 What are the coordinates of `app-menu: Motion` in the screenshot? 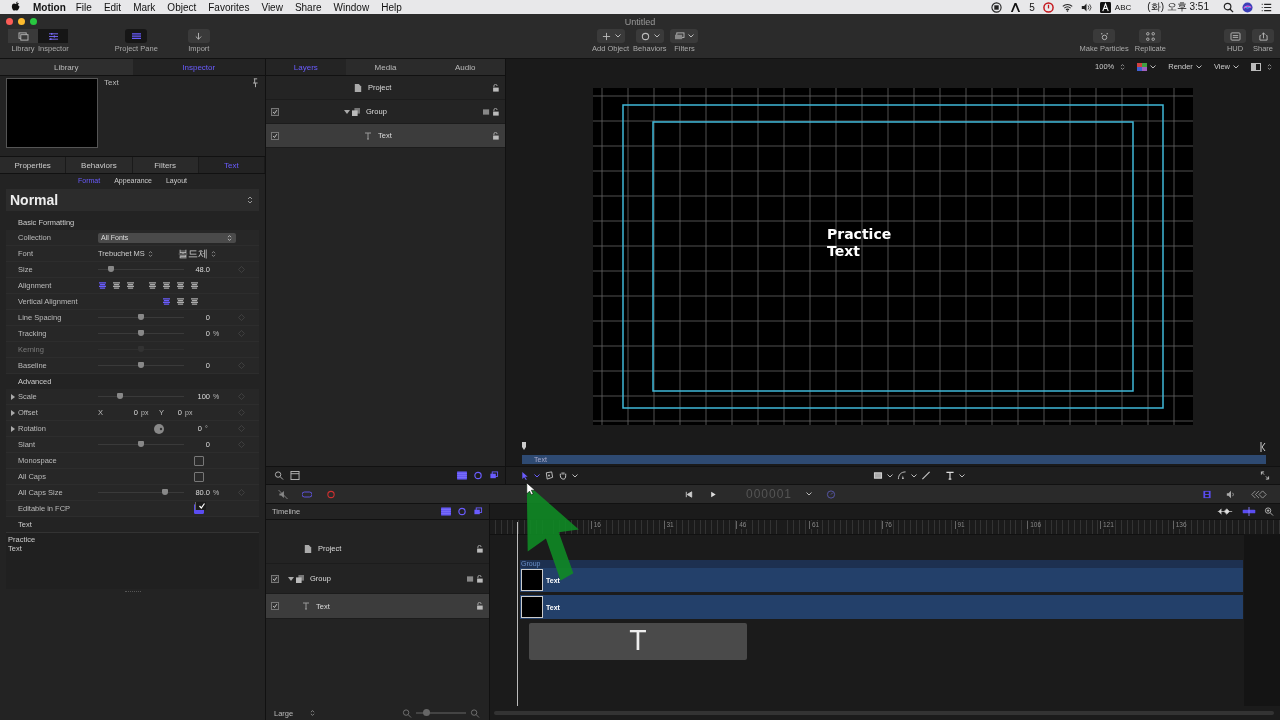 It's located at (49, 7).